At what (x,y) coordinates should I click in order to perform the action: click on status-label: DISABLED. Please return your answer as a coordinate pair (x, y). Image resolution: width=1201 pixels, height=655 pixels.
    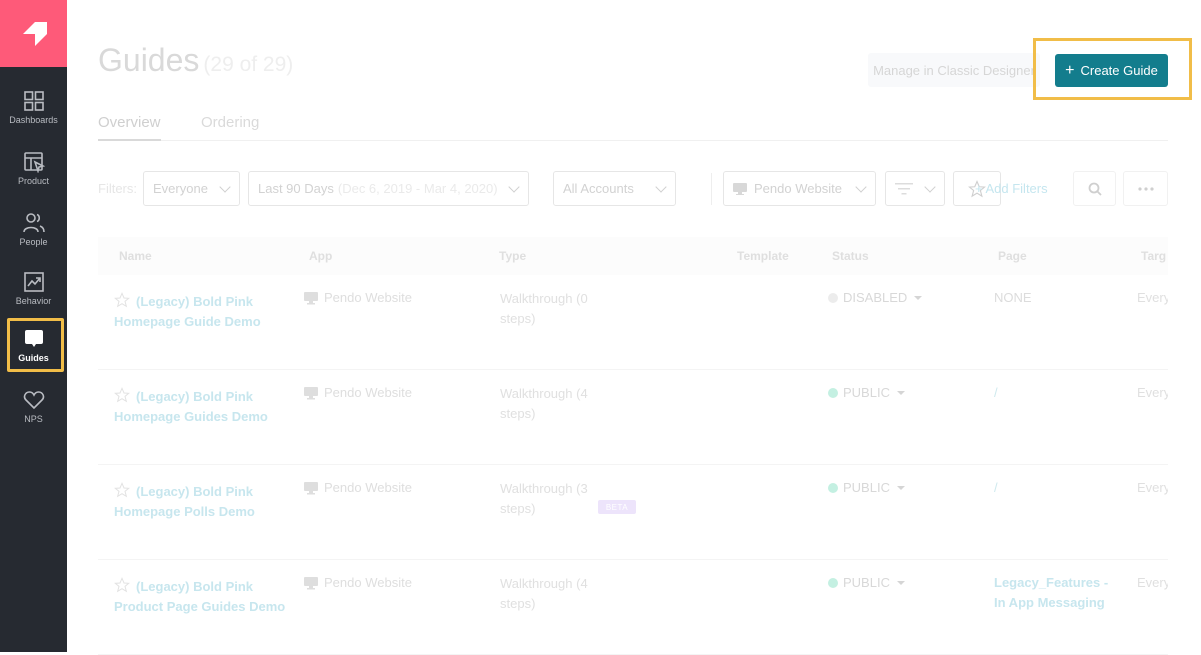
    Looking at the image, I should click on (875, 297).